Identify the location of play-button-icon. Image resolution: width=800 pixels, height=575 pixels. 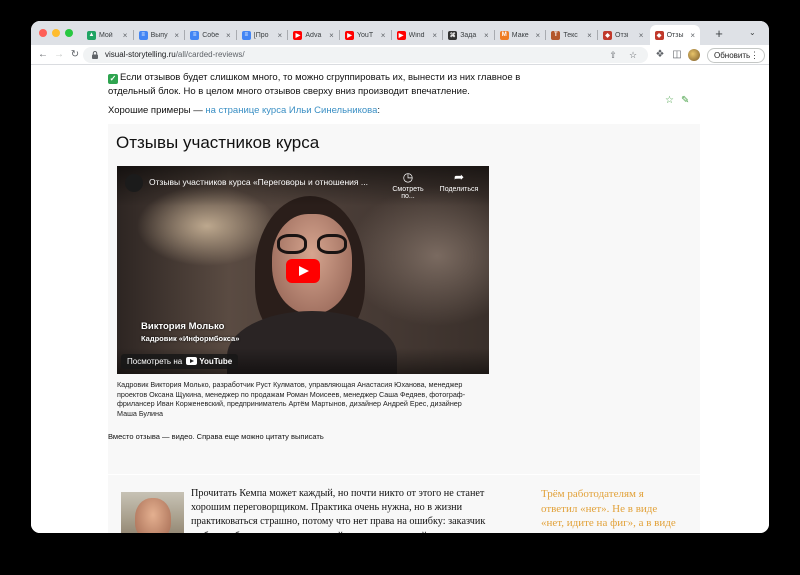
(303, 271).